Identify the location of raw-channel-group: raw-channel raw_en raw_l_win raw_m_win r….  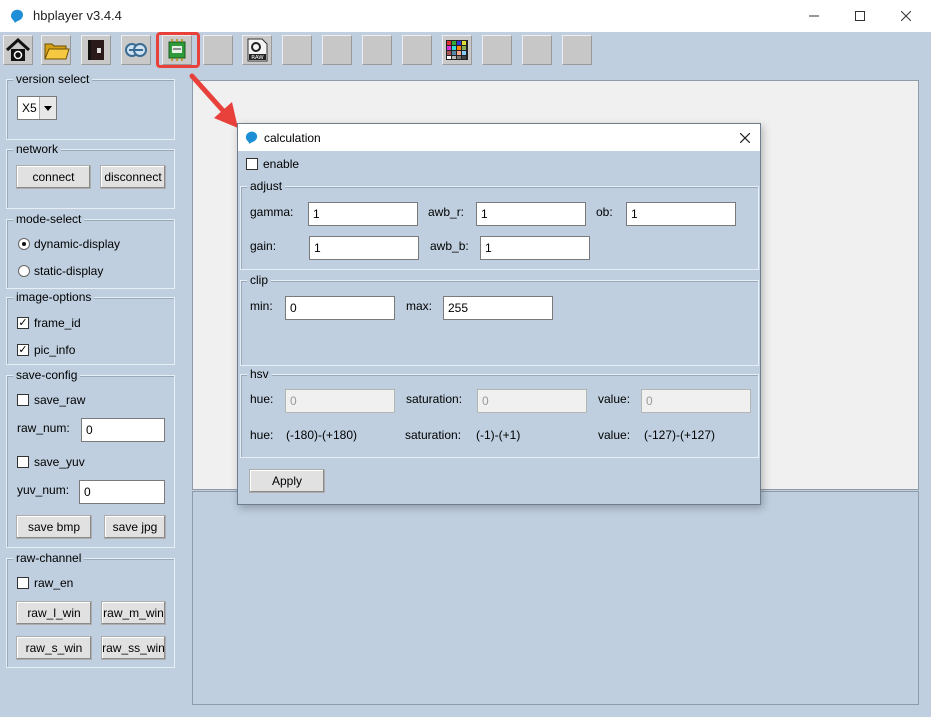
(90, 609).